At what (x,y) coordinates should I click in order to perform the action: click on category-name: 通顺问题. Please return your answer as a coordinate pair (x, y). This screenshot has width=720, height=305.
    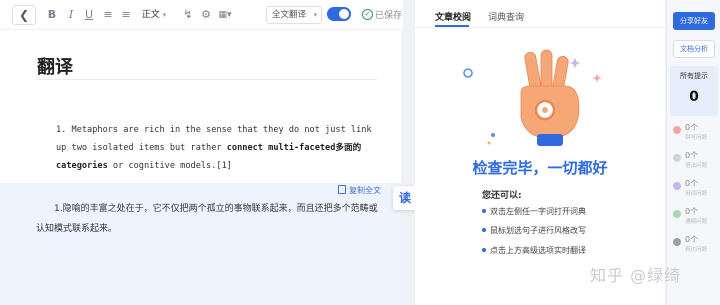
    Looking at the image, I should click on (696, 222).